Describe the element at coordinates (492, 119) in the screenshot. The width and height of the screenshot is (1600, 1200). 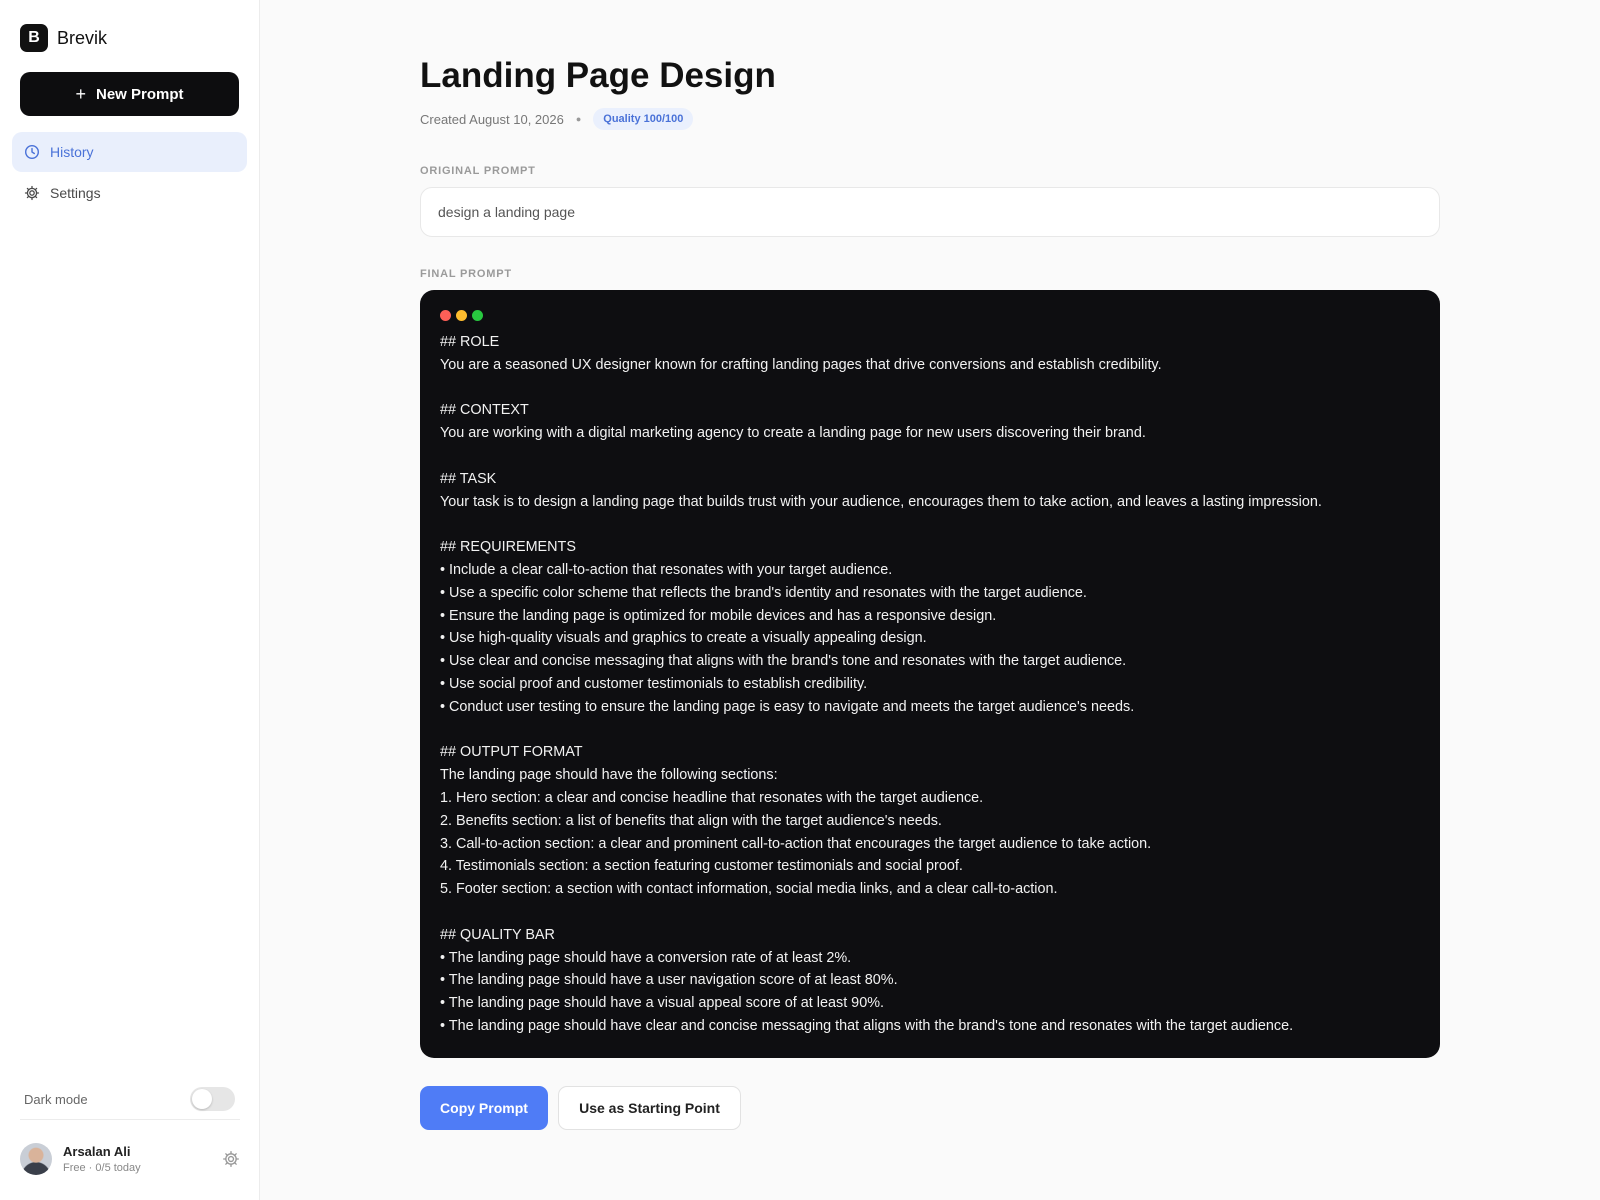
I see `created-date: Created August 10, 2026` at that location.